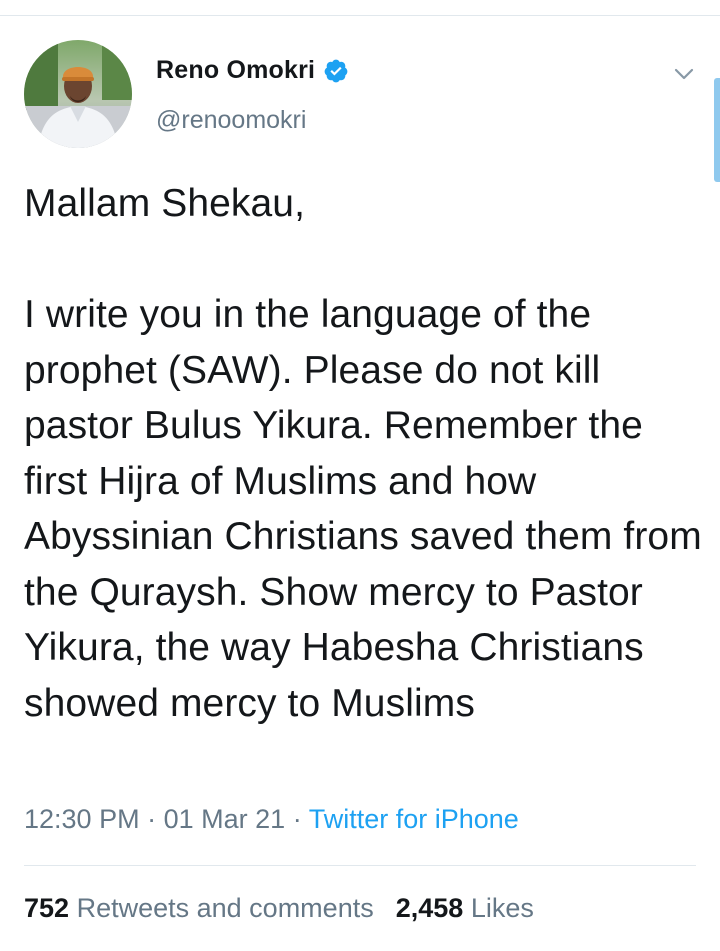  What do you see at coordinates (364, 95) in the screenshot?
I see `tweet-header: Reno Omokri @renoomokri` at bounding box center [364, 95].